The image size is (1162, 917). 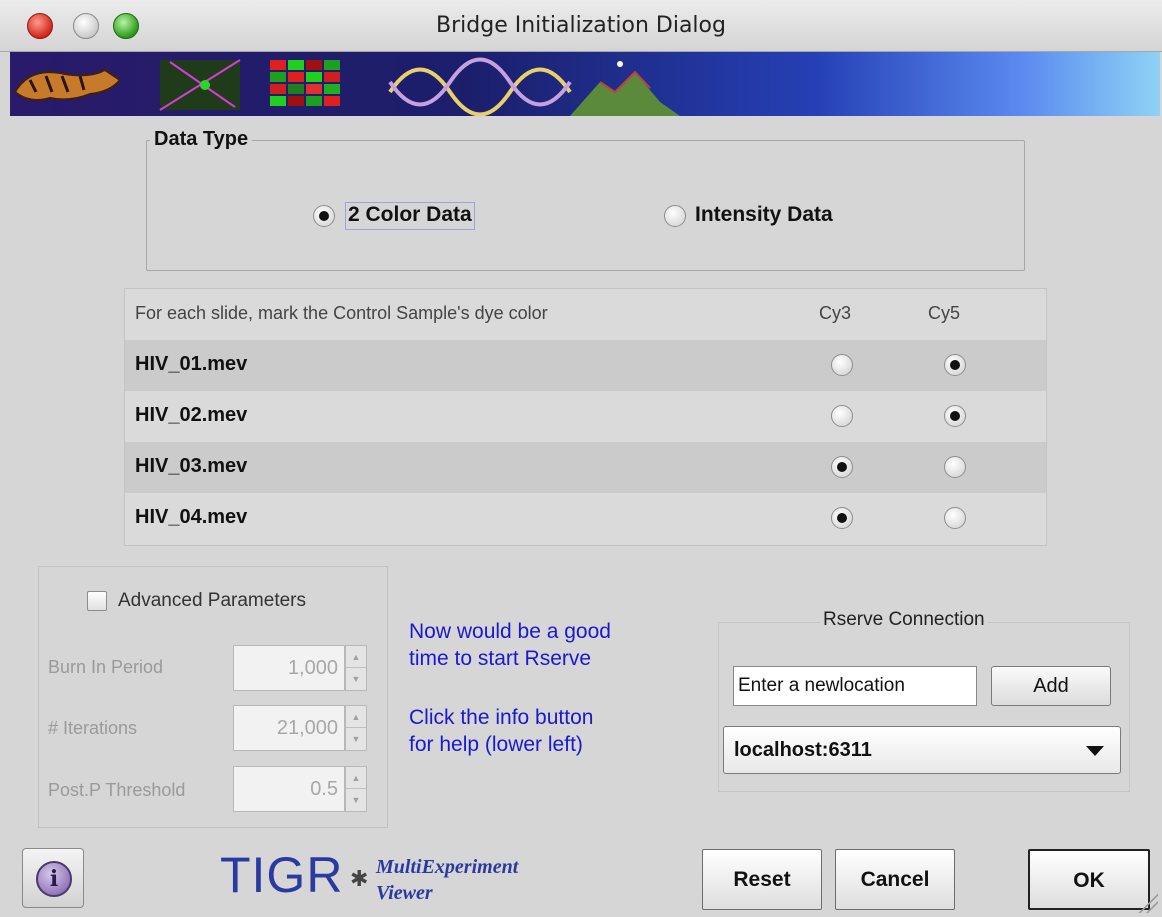 I want to click on table-row: HIV_02.mev, so click(x=585, y=416).